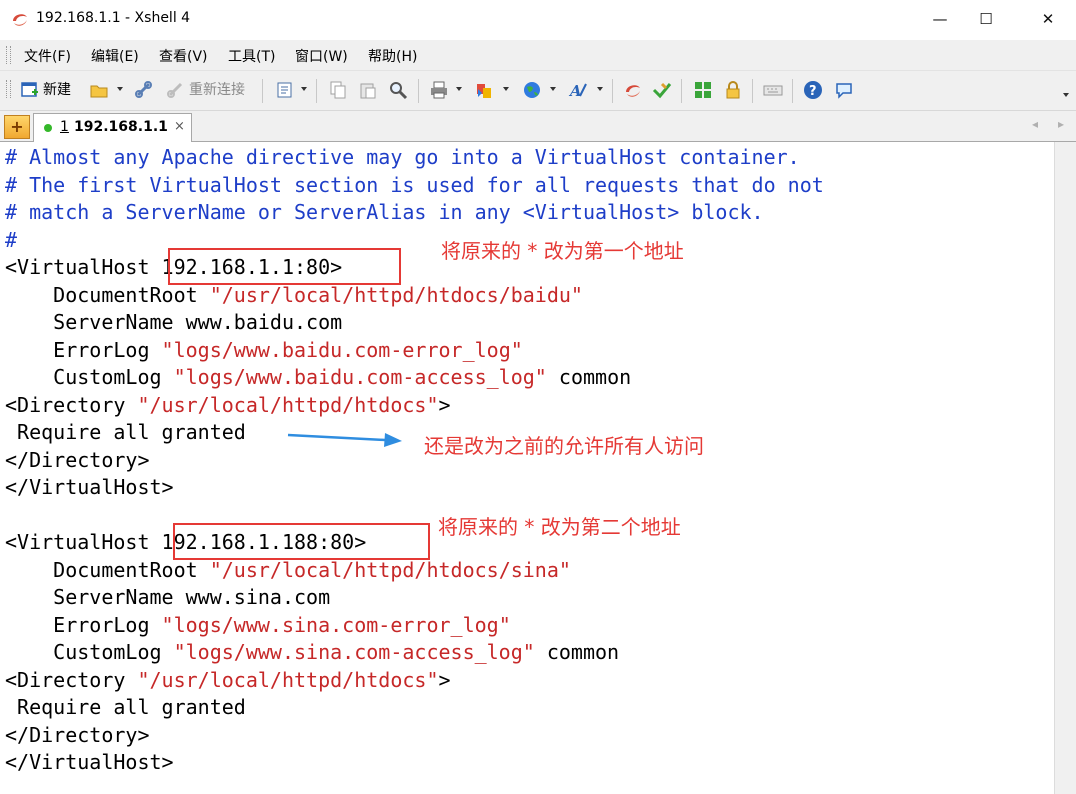  Describe the element at coordinates (48, 128) in the screenshot. I see `connected-status-dot-icon` at that location.